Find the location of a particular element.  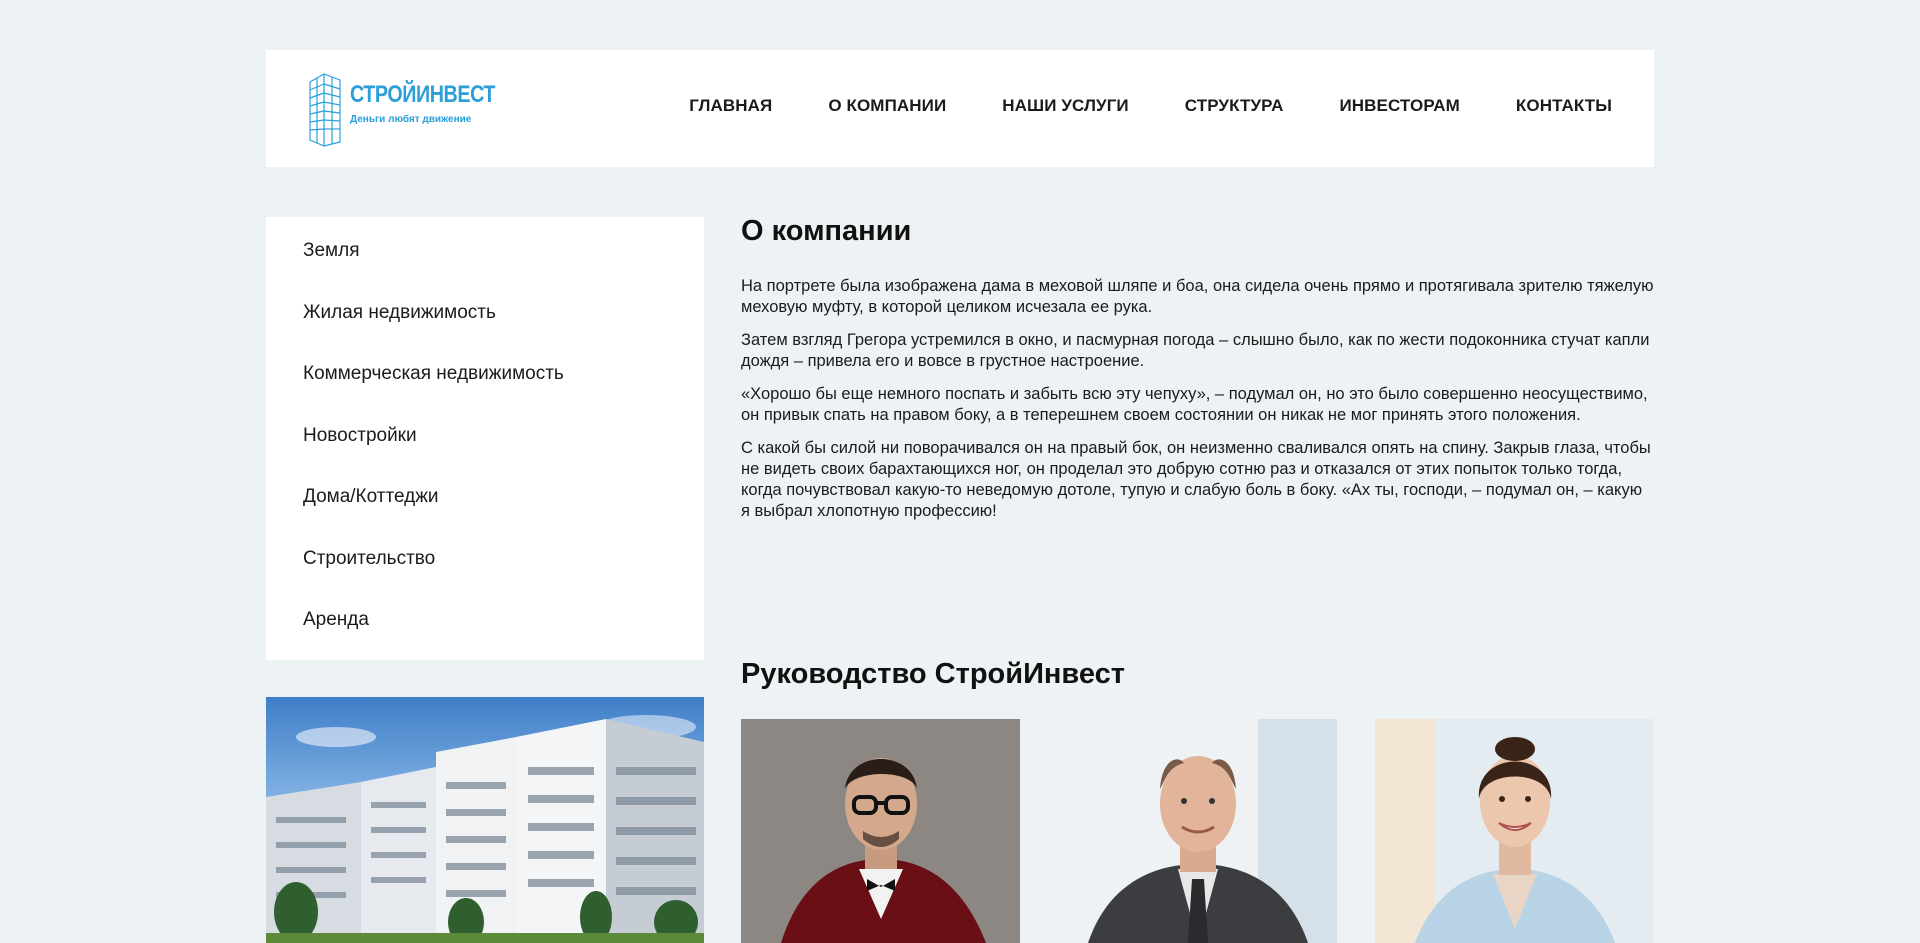

nav-item-investors: Инвесторам is located at coordinates (1399, 106).